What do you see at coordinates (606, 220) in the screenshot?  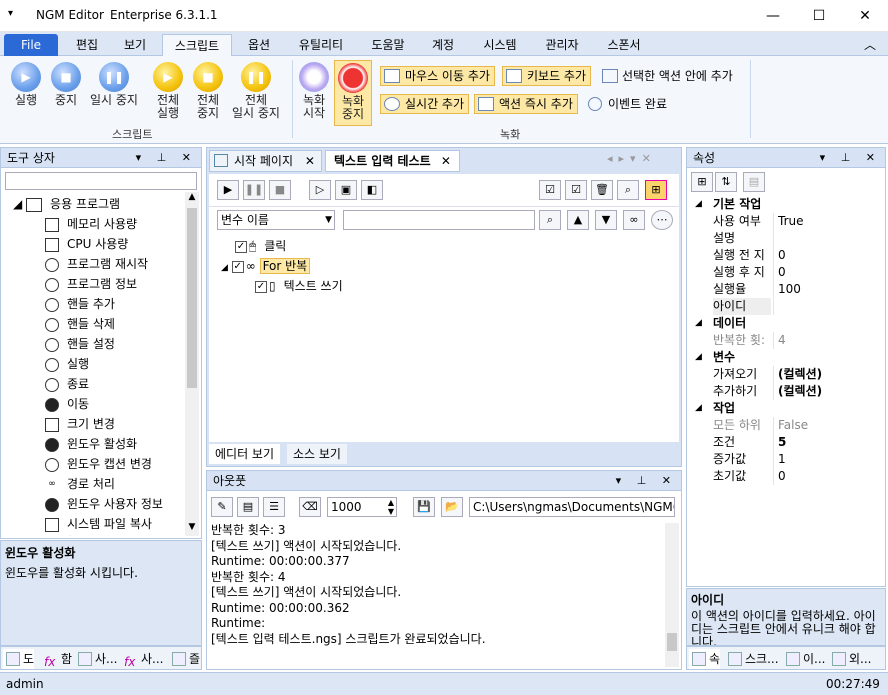 I see `move-down-icon: ▼` at bounding box center [606, 220].